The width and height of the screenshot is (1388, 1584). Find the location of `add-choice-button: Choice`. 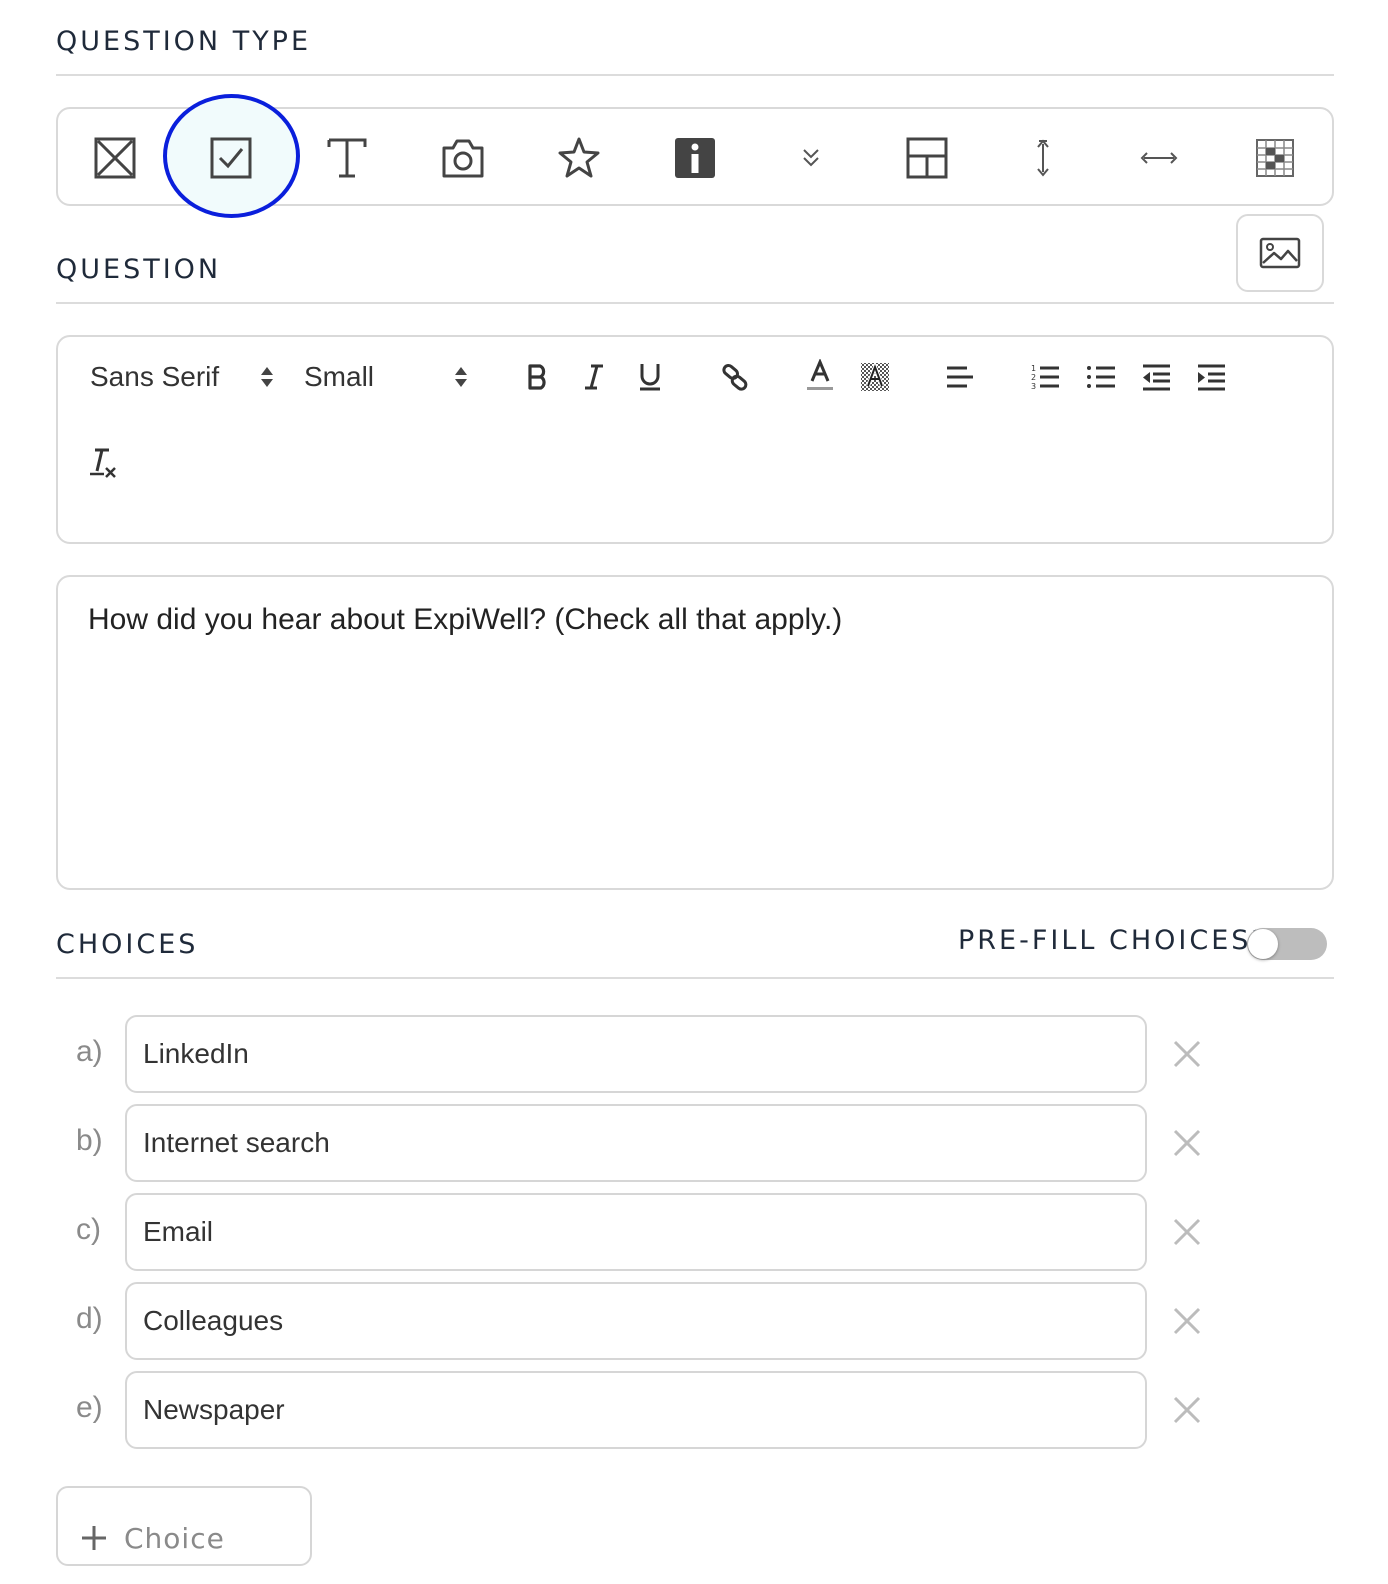

add-choice-button: Choice is located at coordinates (184, 1526).